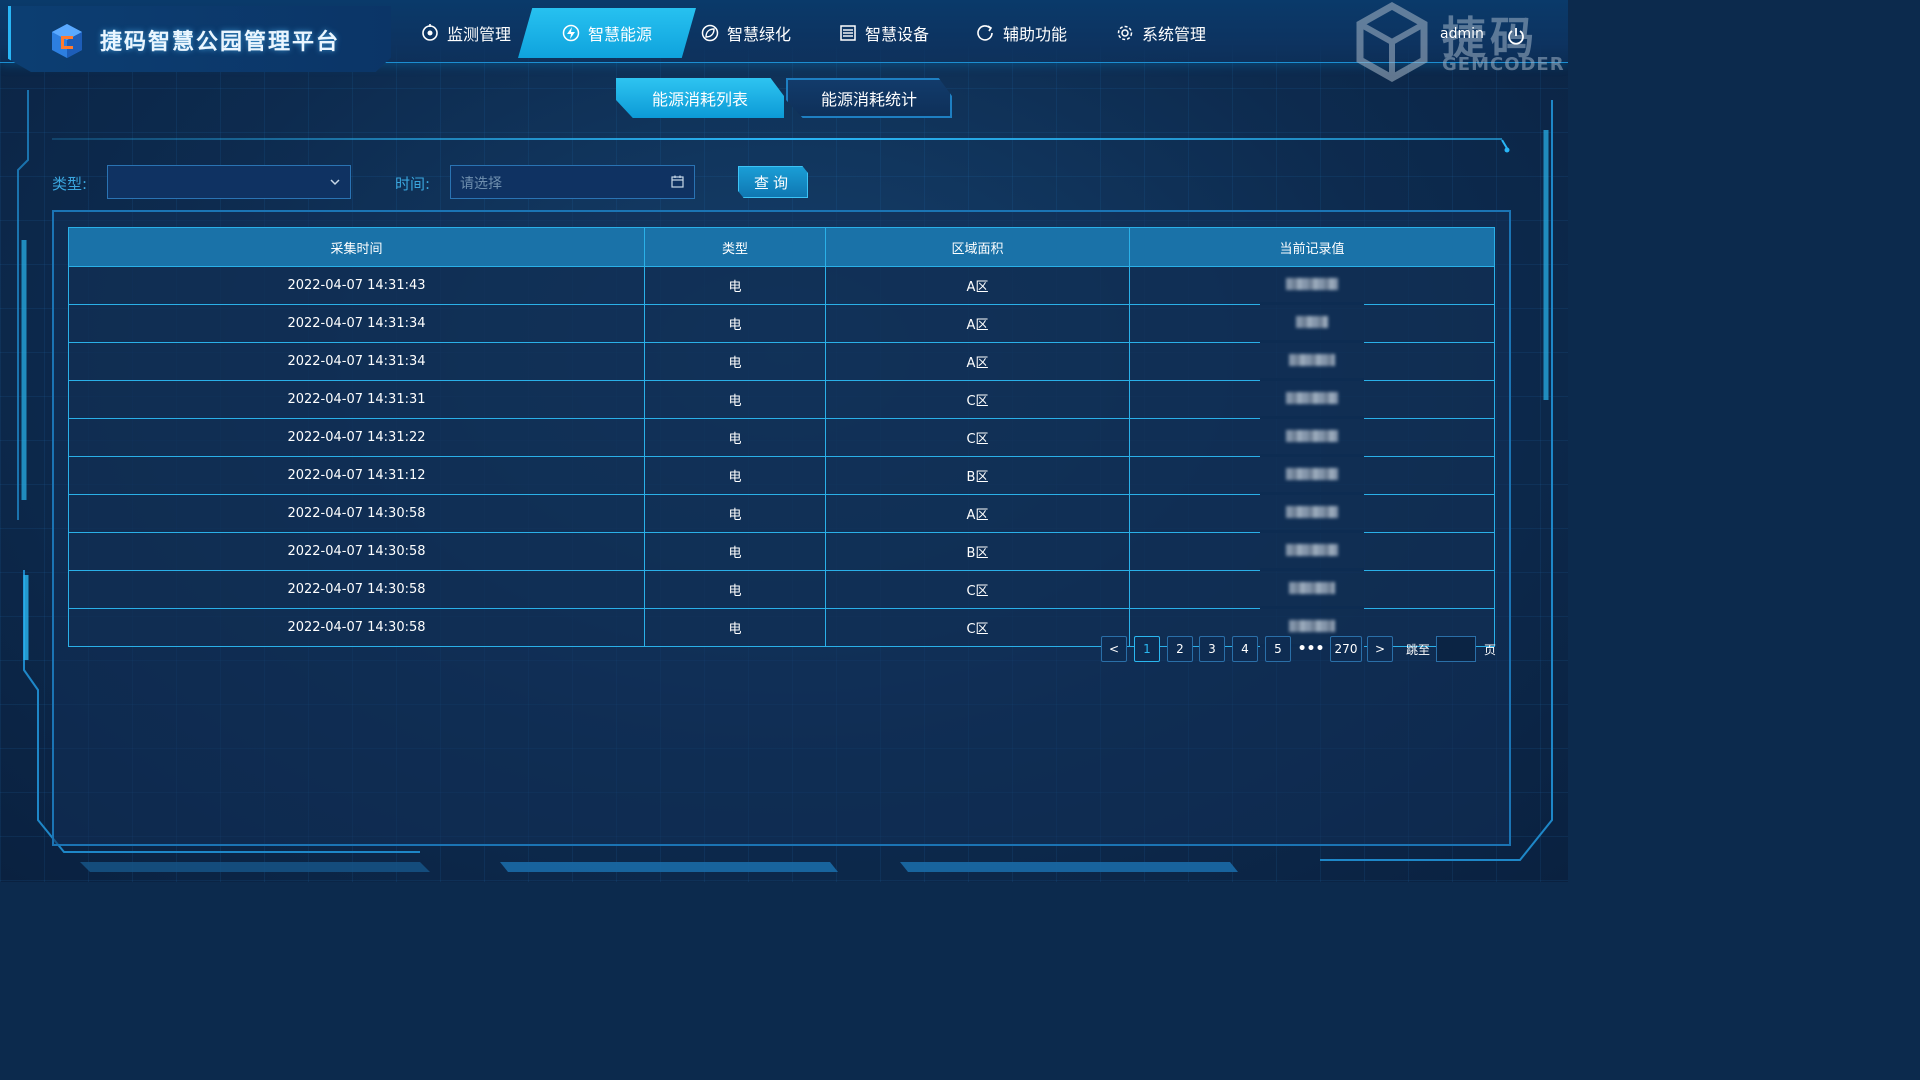  What do you see at coordinates (1312, 247) in the screenshot?
I see `column-header-value: 当前记录值` at bounding box center [1312, 247].